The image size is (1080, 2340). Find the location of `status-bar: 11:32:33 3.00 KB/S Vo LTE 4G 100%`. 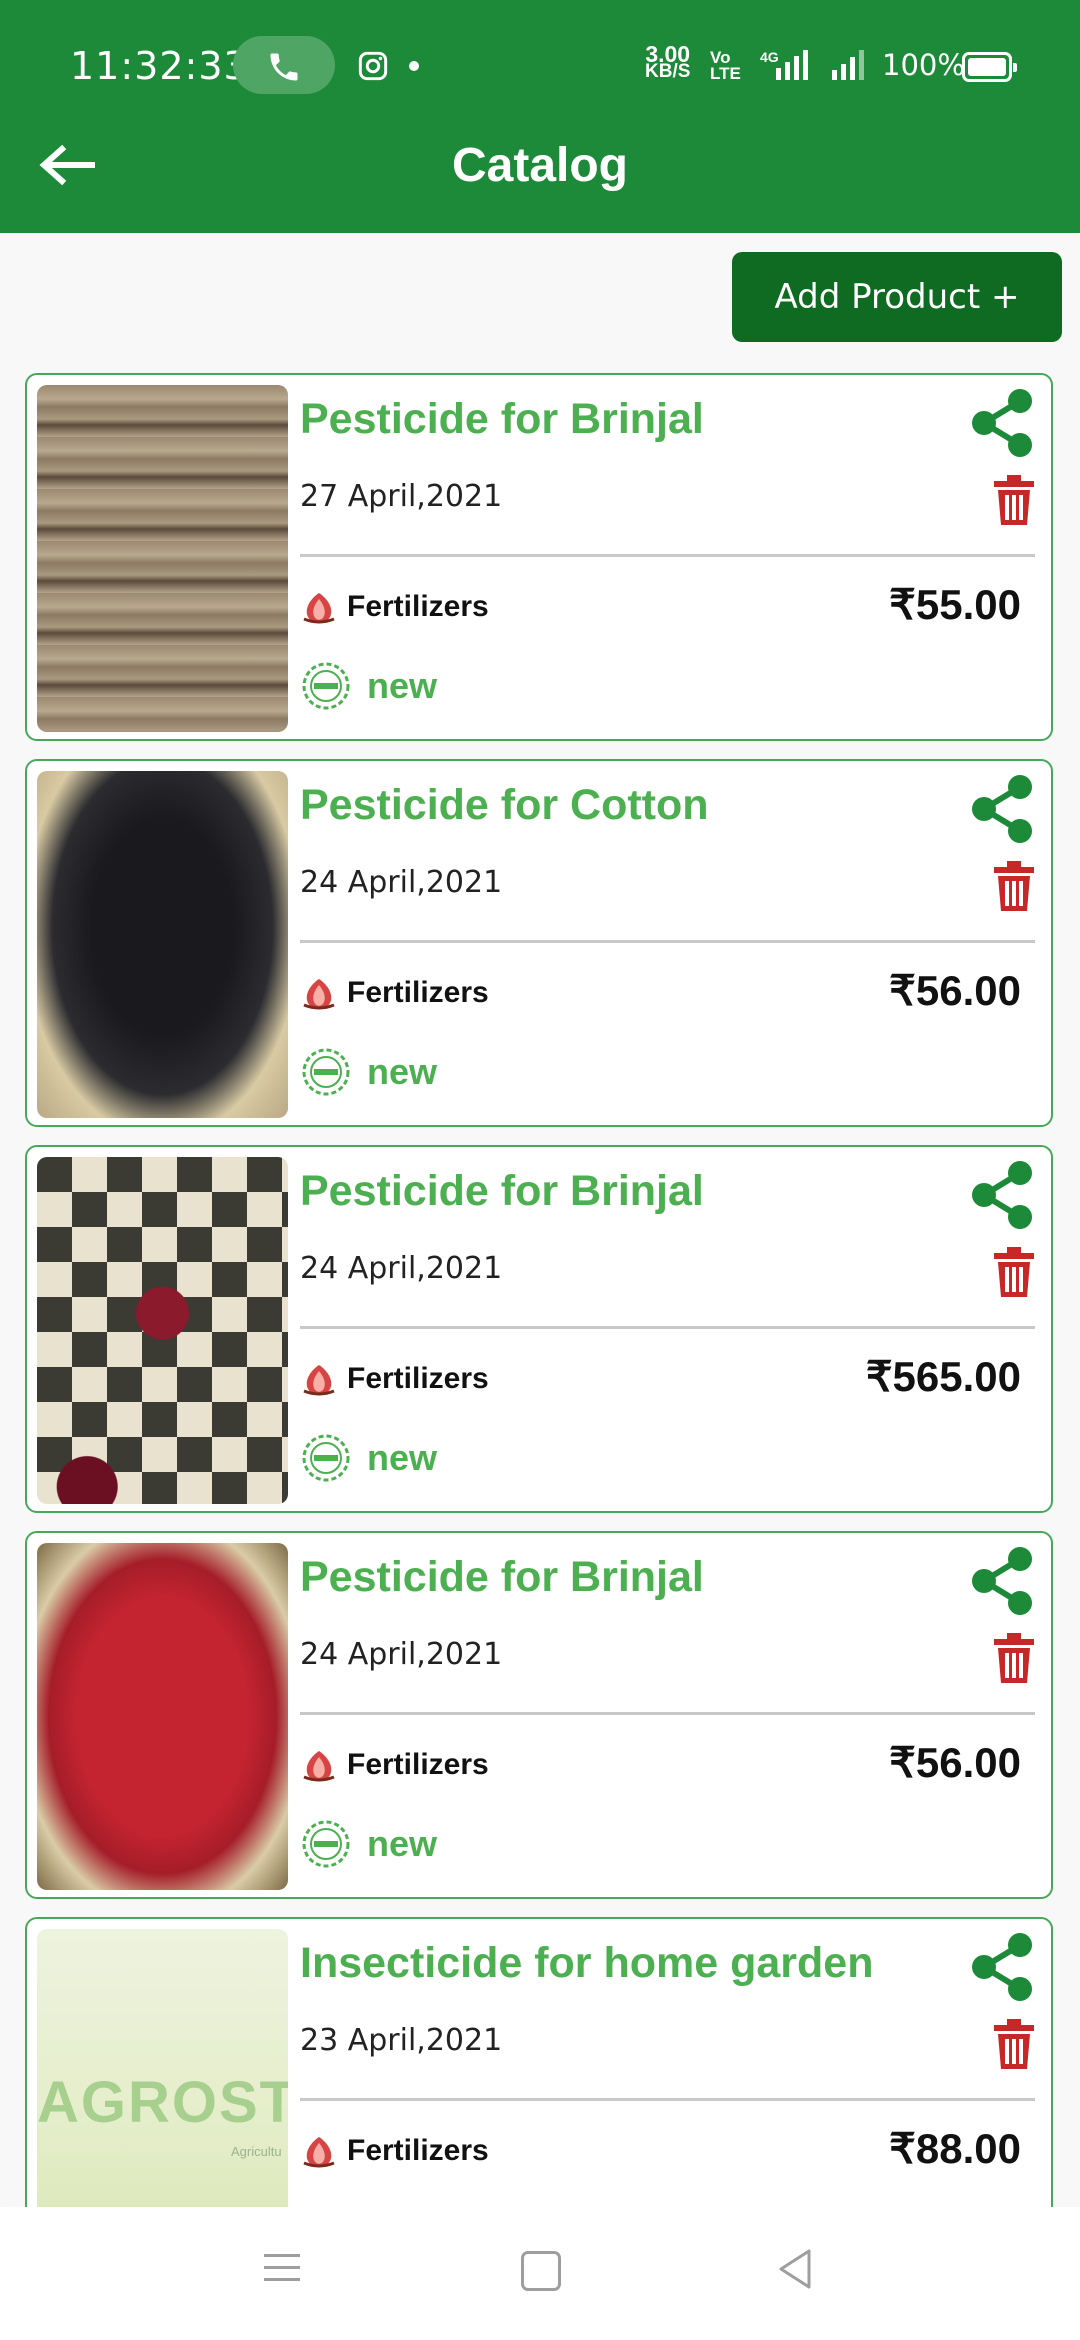

status-bar: 11:32:33 3.00 KB/S Vo LTE 4G 100% is located at coordinates (540, 66).